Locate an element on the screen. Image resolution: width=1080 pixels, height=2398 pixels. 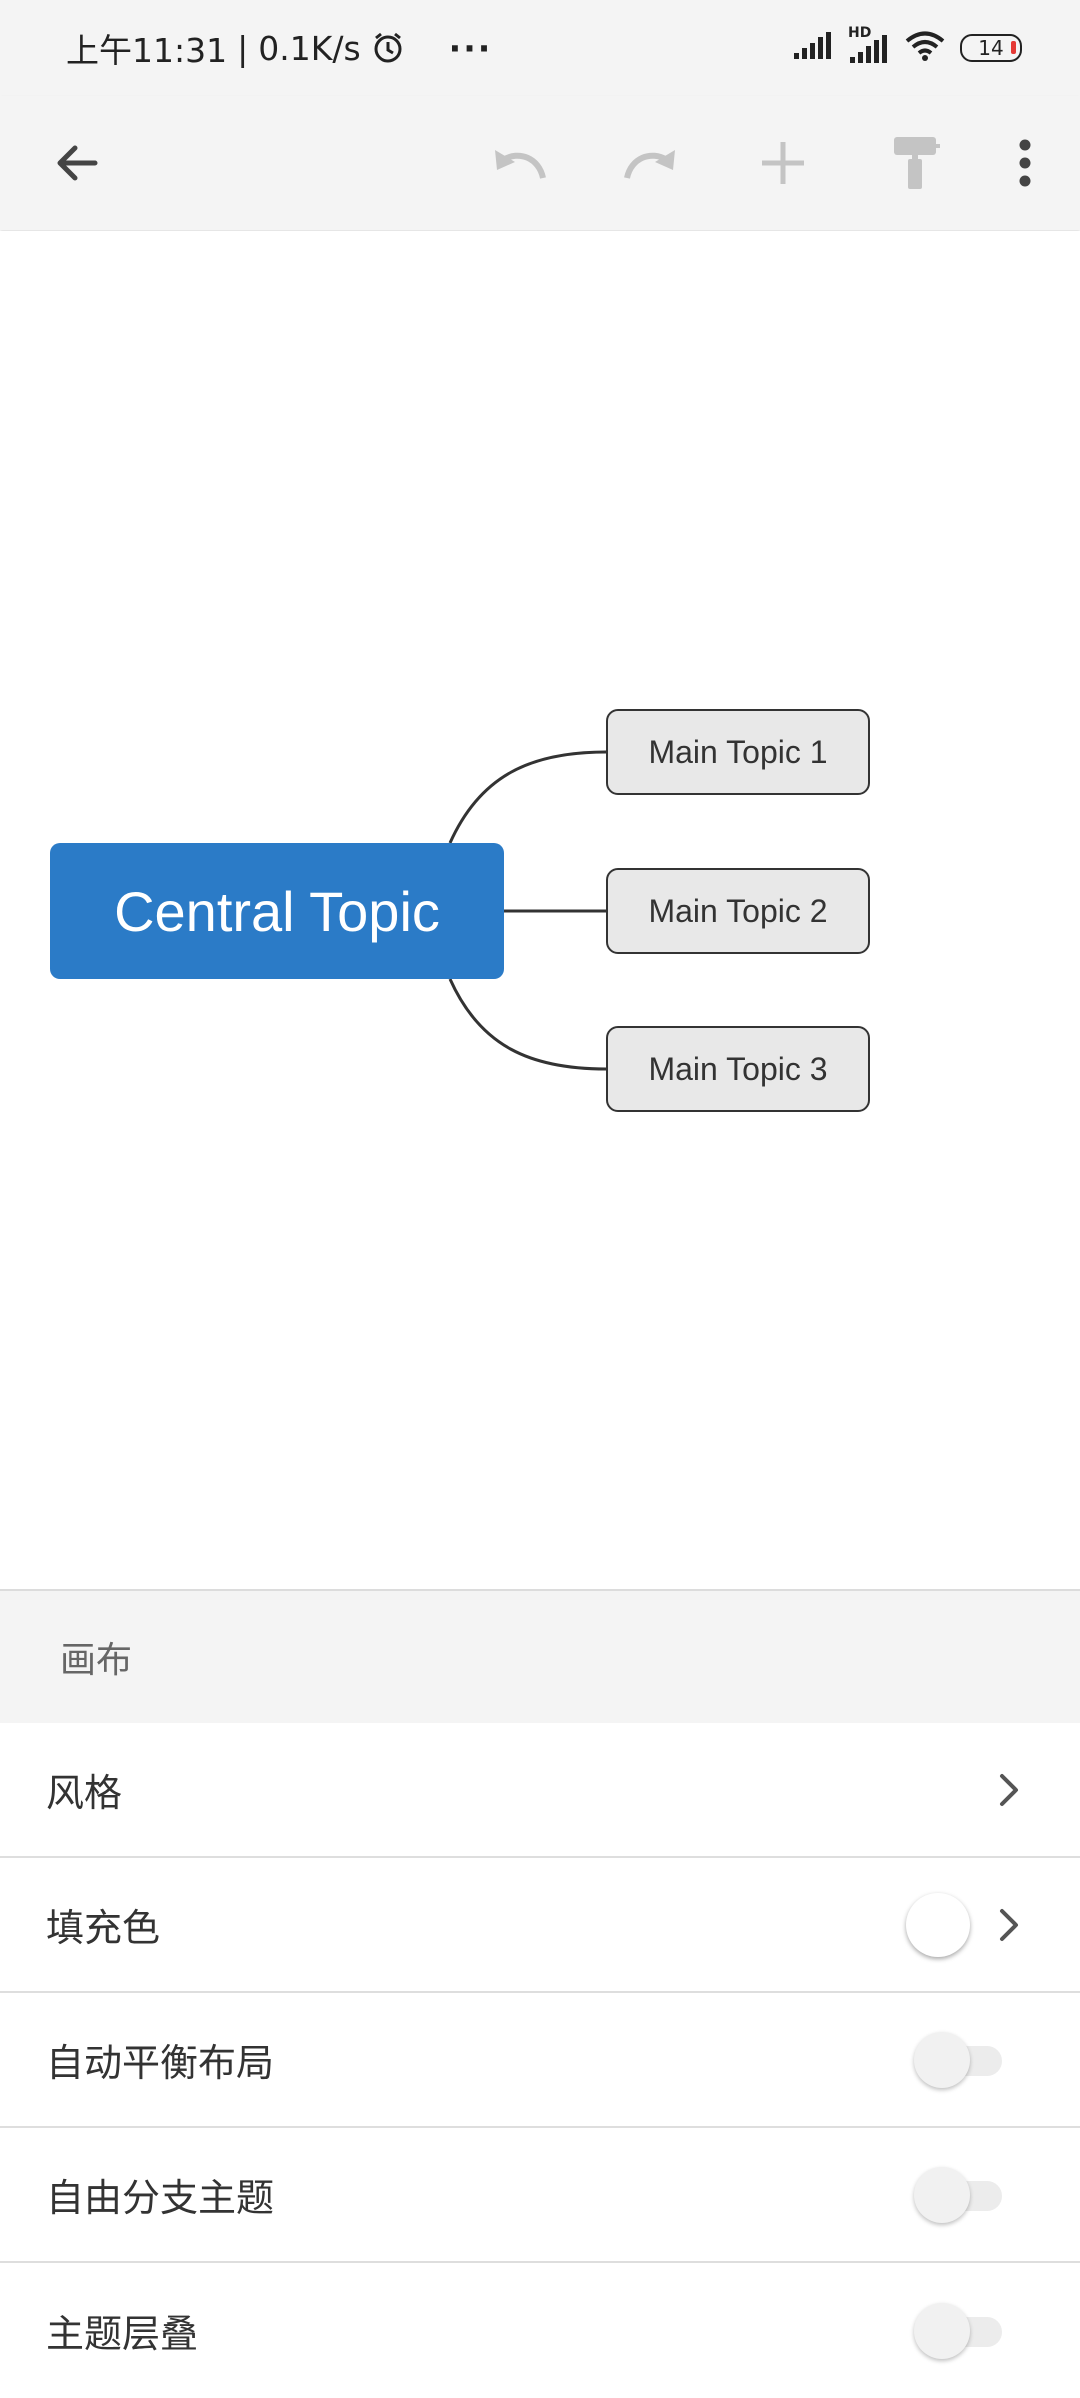
app-toolbar is located at coordinates (540, 163).